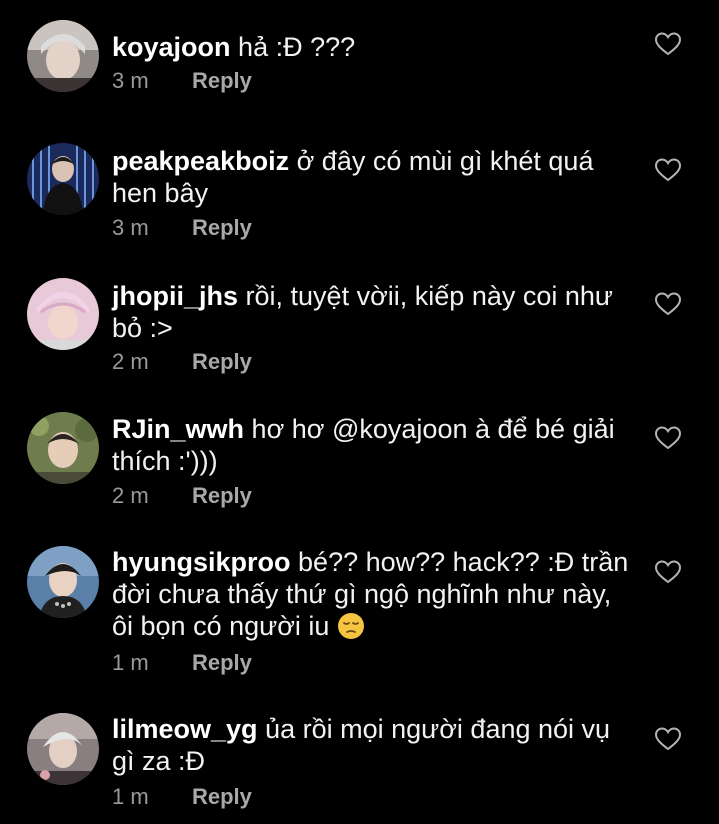 This screenshot has width=719, height=824. What do you see at coordinates (351, 626) in the screenshot?
I see `pensive-face-emoji` at bounding box center [351, 626].